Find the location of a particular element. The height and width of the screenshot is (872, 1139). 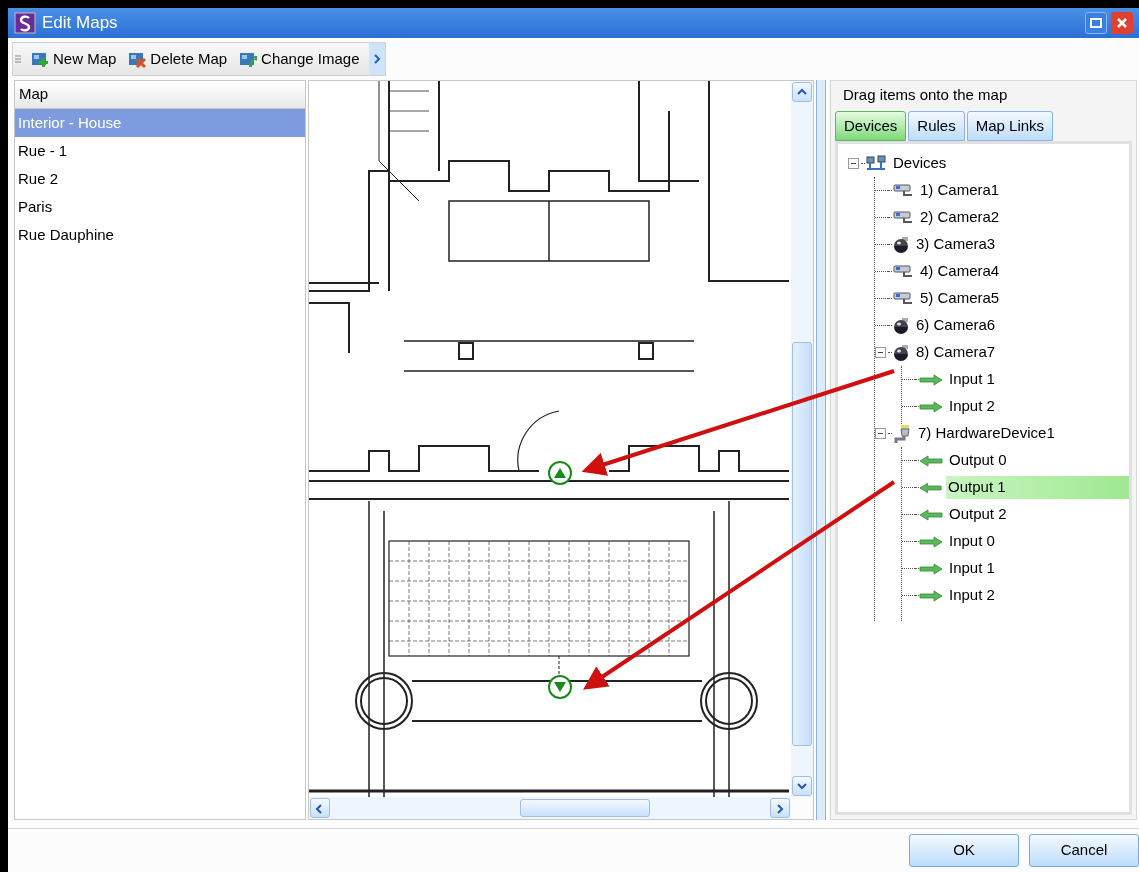

close-icon is located at coordinates (1122, 23).